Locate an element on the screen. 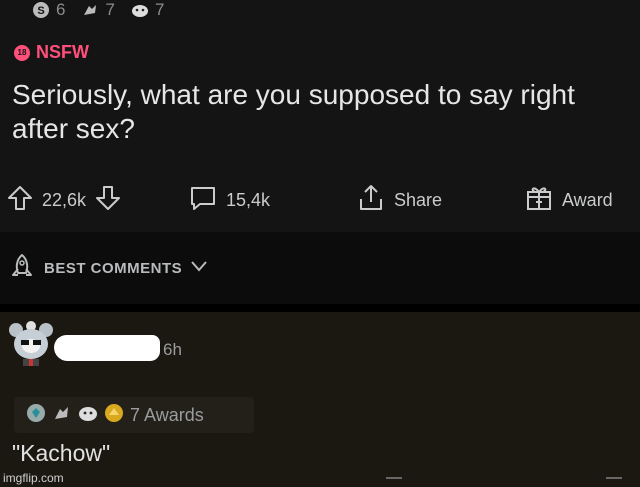 The image size is (640, 487). comment-bubble-icon is located at coordinates (203, 200).